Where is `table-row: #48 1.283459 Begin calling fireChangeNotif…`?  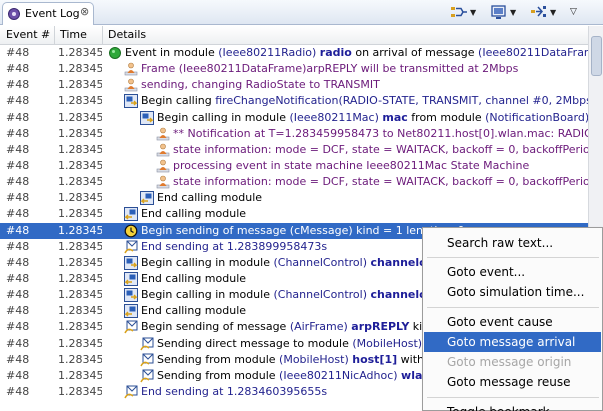 table-row: #48 1.283459 Begin calling fireChangeNotif… is located at coordinates (294, 101).